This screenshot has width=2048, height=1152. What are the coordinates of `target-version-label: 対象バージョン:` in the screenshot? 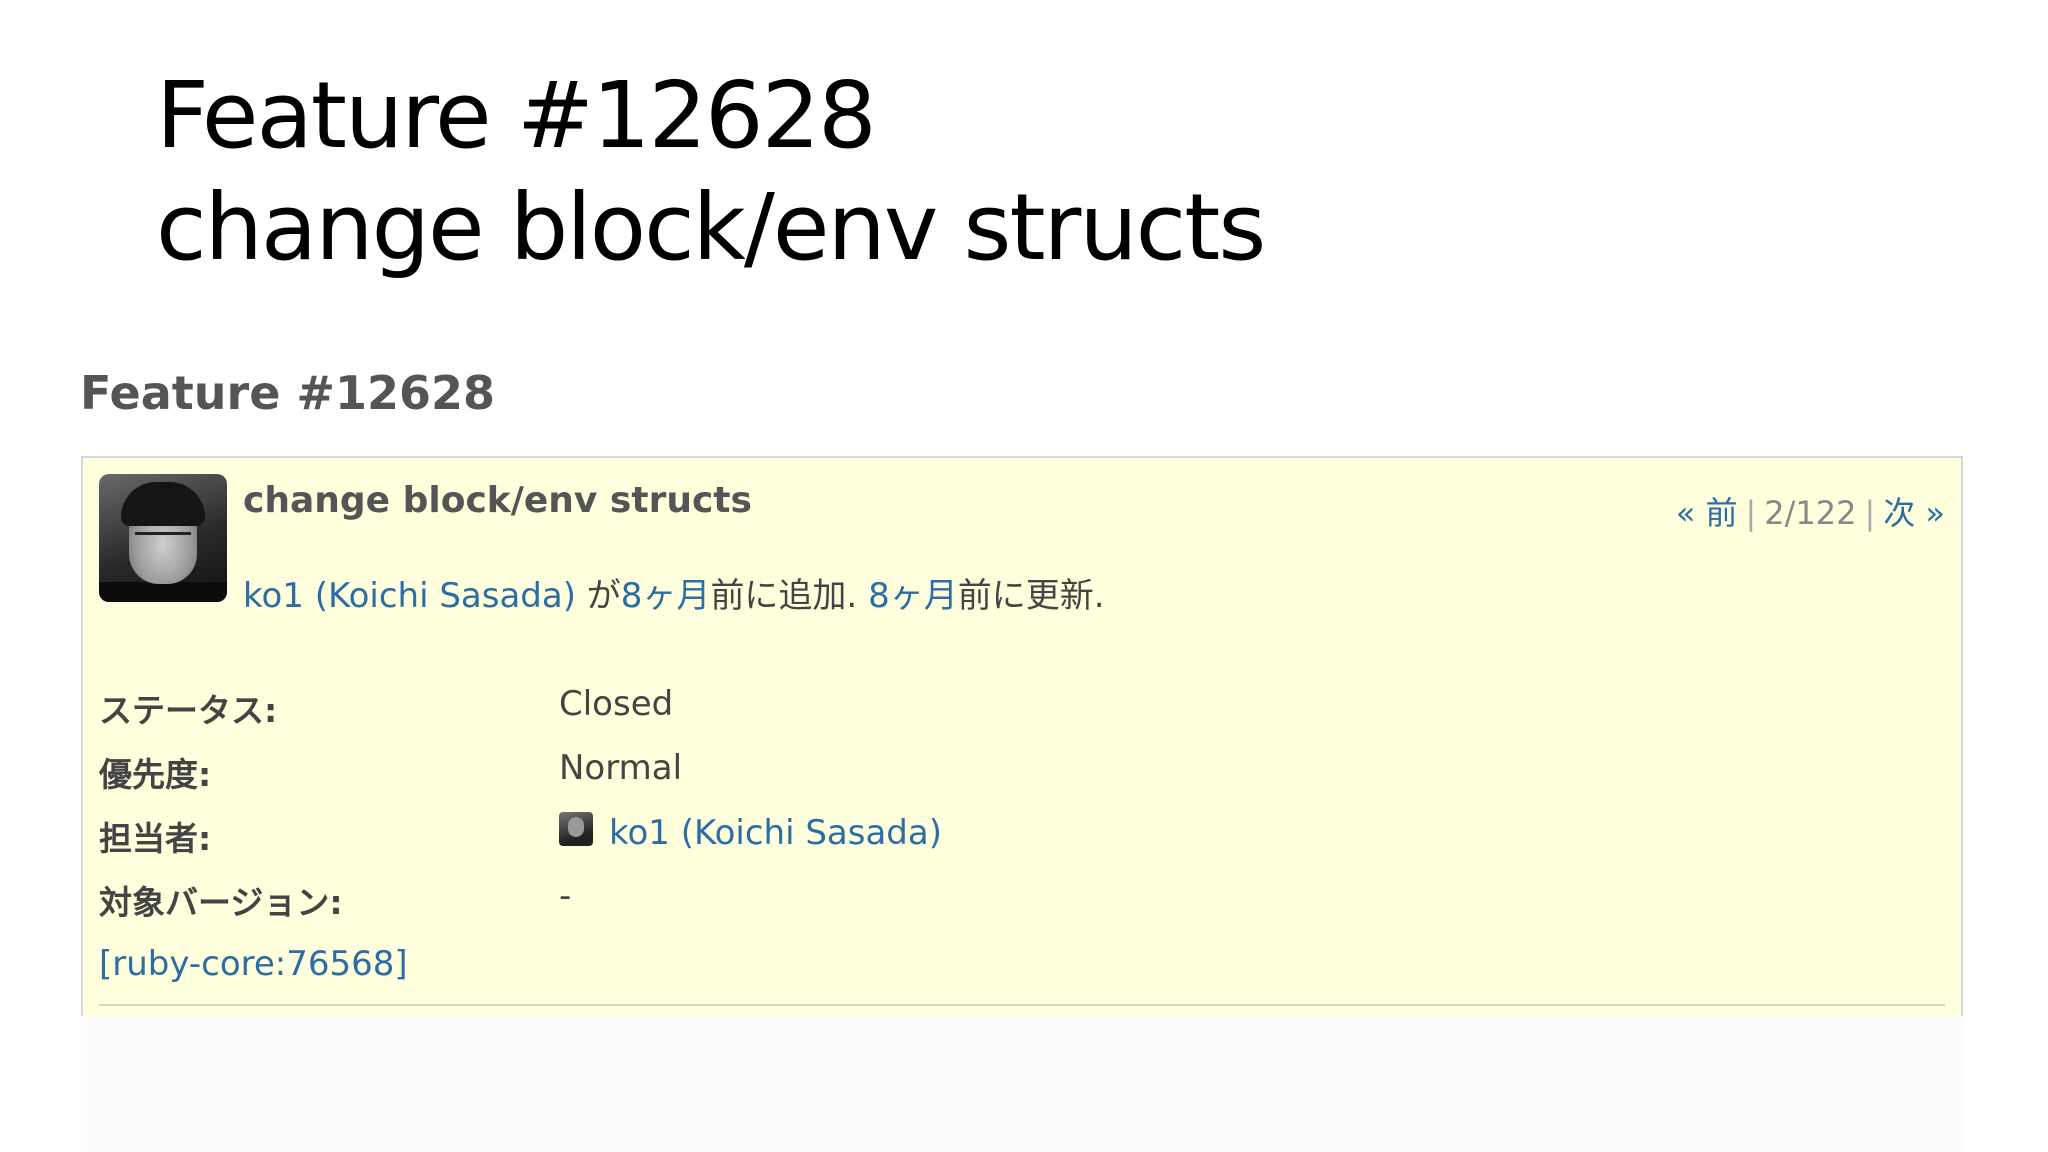 It's located at (221, 902).